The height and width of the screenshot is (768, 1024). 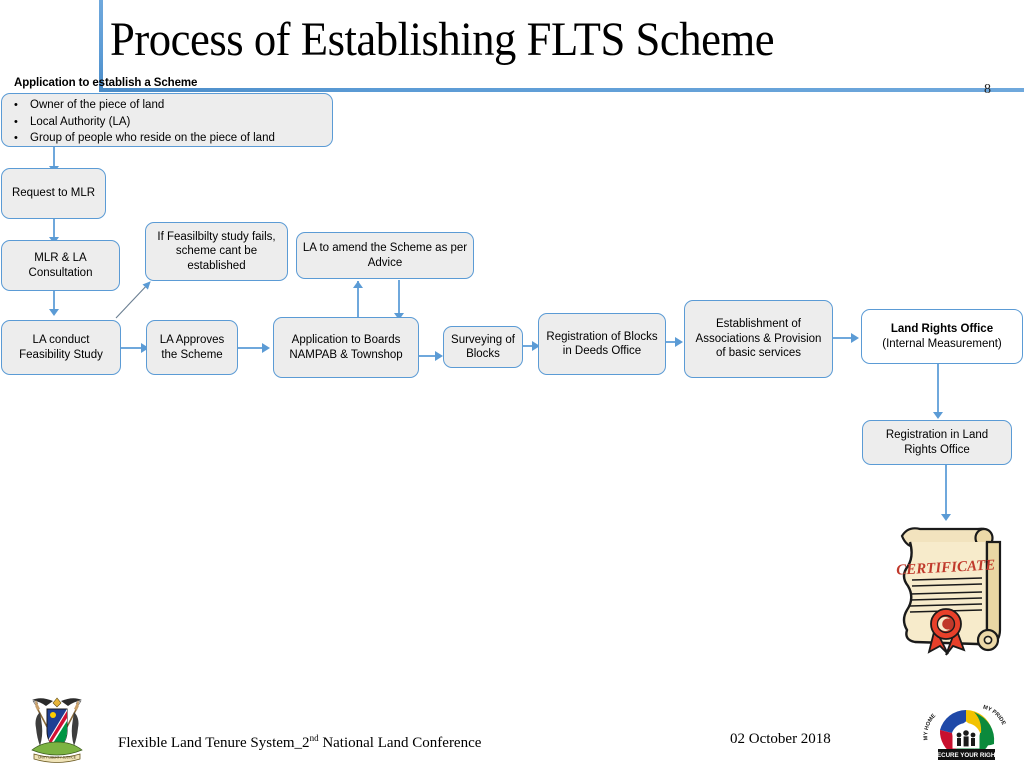 I want to click on flow-box-application-boards: Application to Boards NAMPAB & Townshop, so click(x=346, y=347).